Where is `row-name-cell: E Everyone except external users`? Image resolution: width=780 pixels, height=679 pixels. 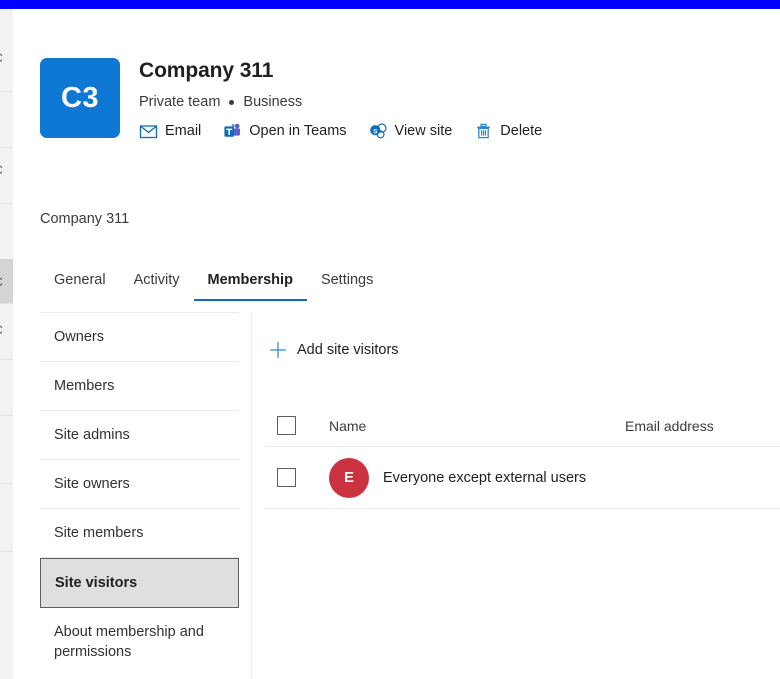
row-name-cell: E Everyone except external users is located at coordinates (477, 477).